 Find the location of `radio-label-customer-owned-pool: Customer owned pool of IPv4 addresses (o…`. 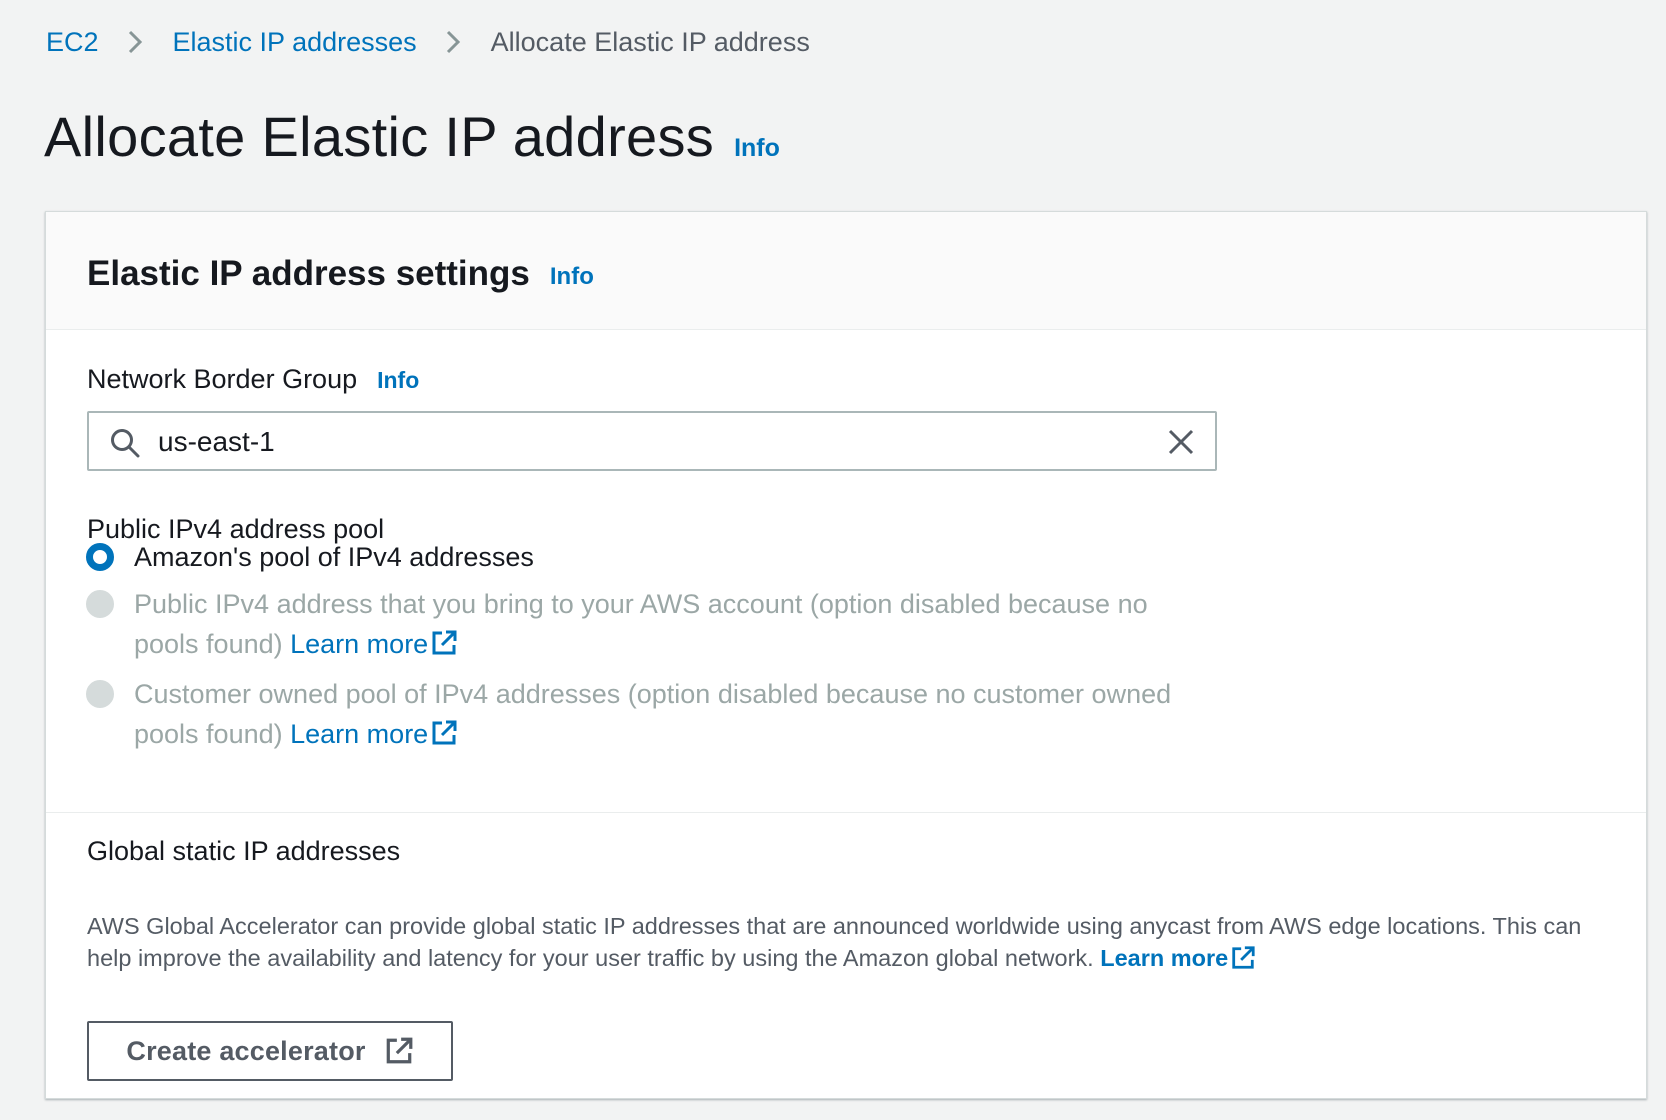

radio-label-customer-owned-pool: Customer owned pool of IPv4 addresses (o… is located at coordinates (664, 714).